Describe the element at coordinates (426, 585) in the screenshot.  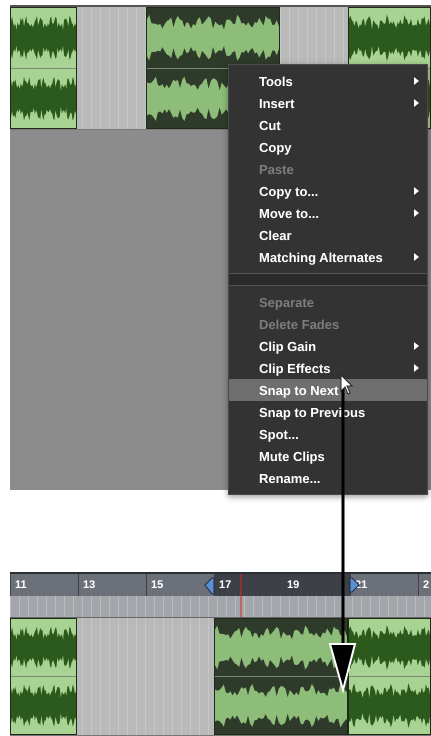
I see `bar-number: 2` at that location.